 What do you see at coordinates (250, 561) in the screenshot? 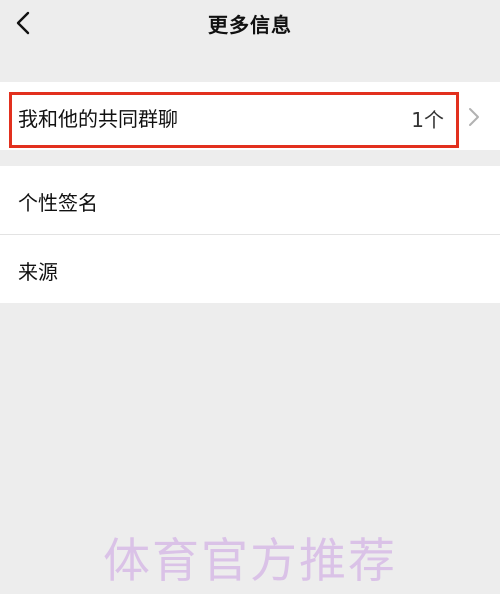
I see `watermark-text: 体育官方推荐` at bounding box center [250, 561].